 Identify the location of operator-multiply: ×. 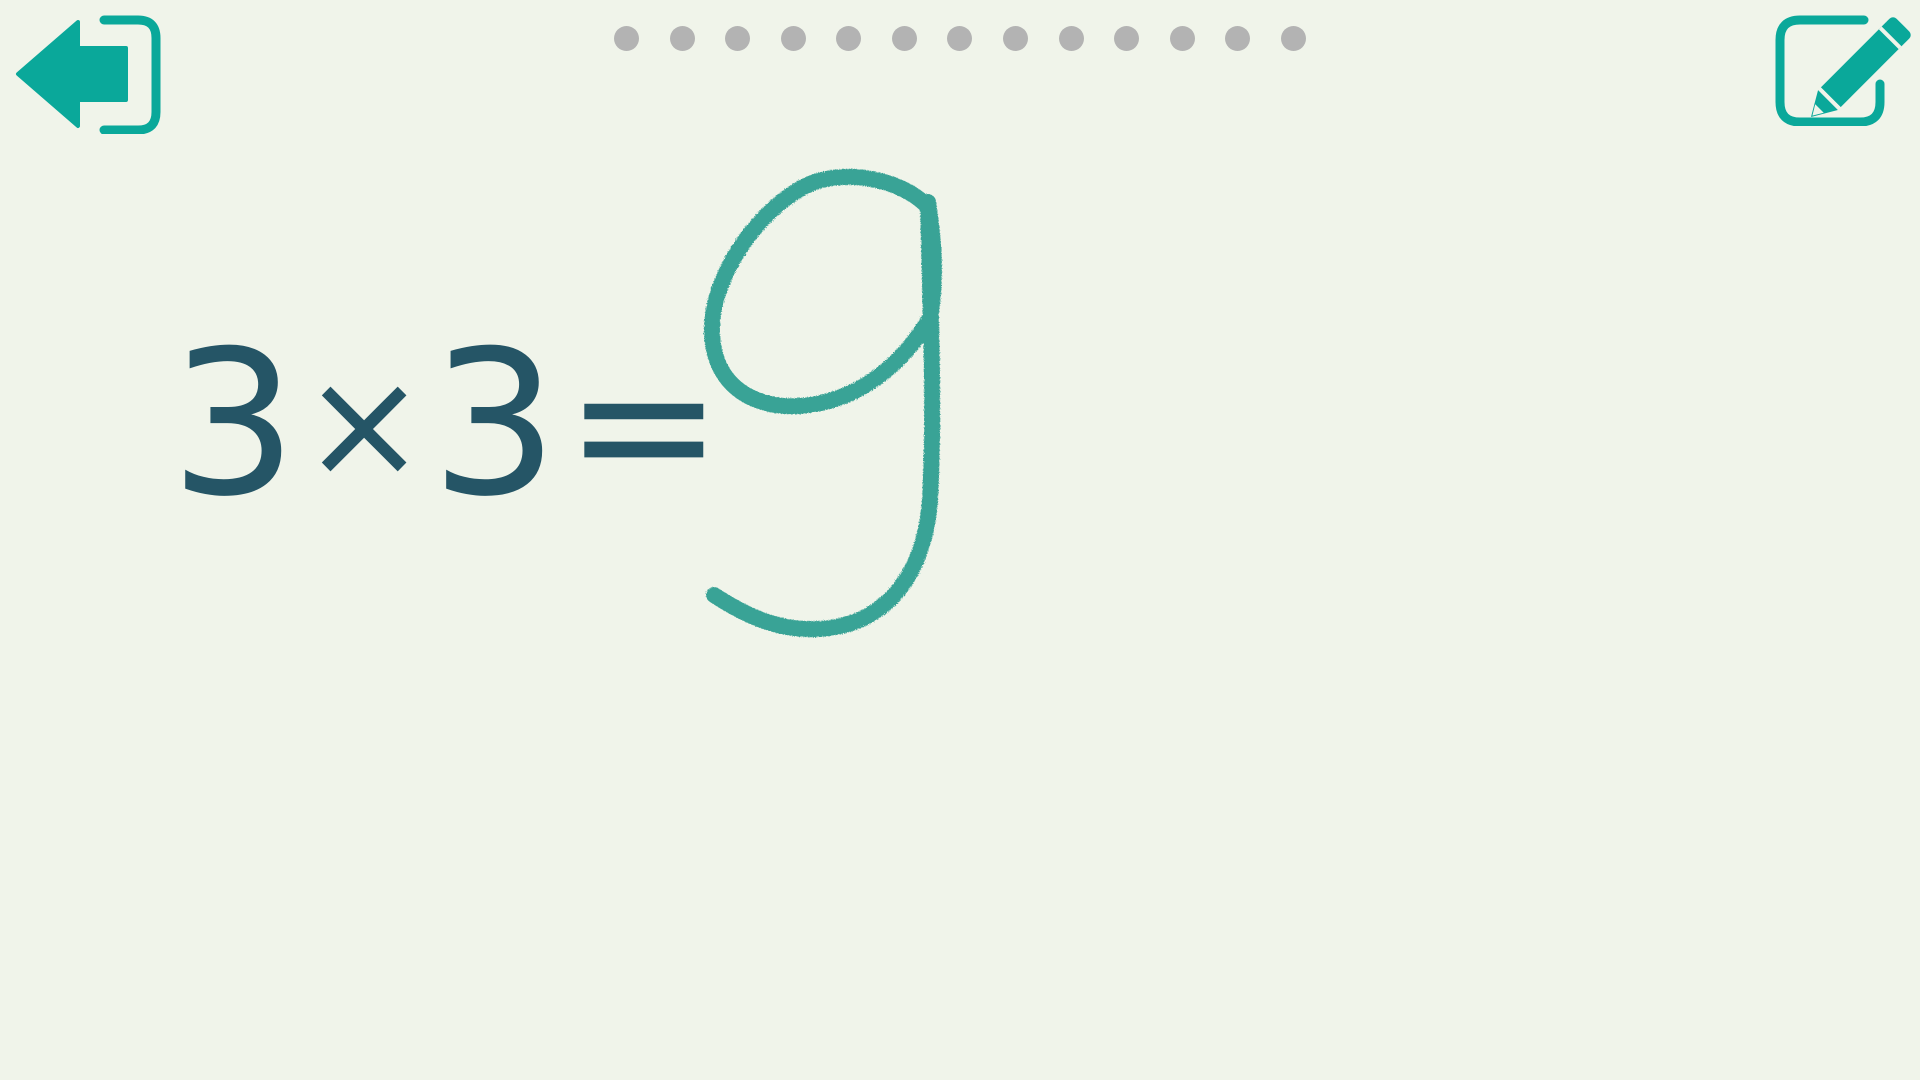
(364, 425).